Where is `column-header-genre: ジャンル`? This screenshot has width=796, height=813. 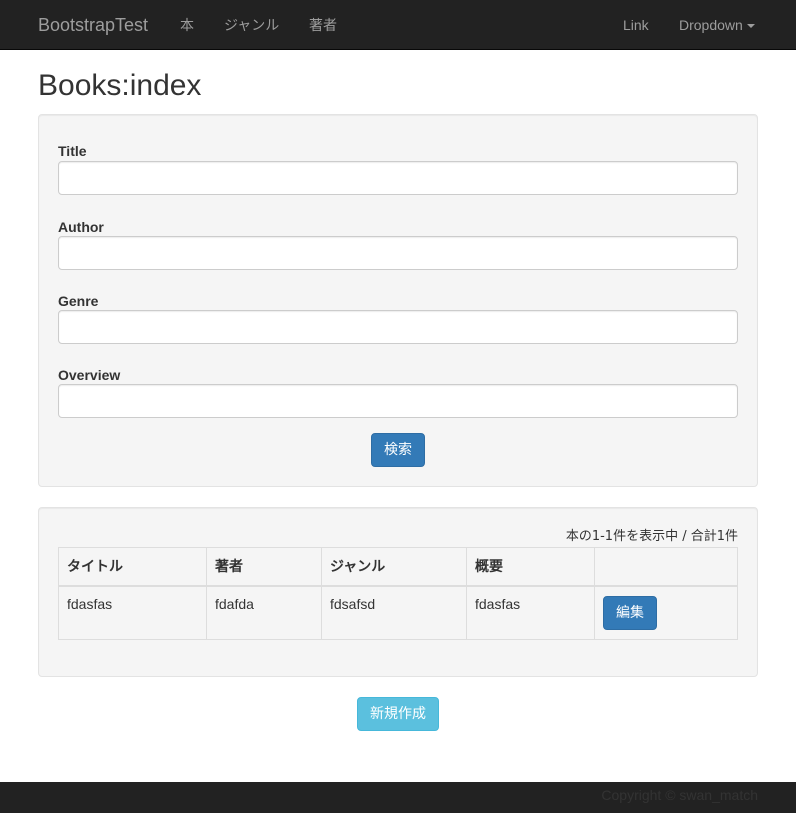 column-header-genre: ジャンル is located at coordinates (394, 567).